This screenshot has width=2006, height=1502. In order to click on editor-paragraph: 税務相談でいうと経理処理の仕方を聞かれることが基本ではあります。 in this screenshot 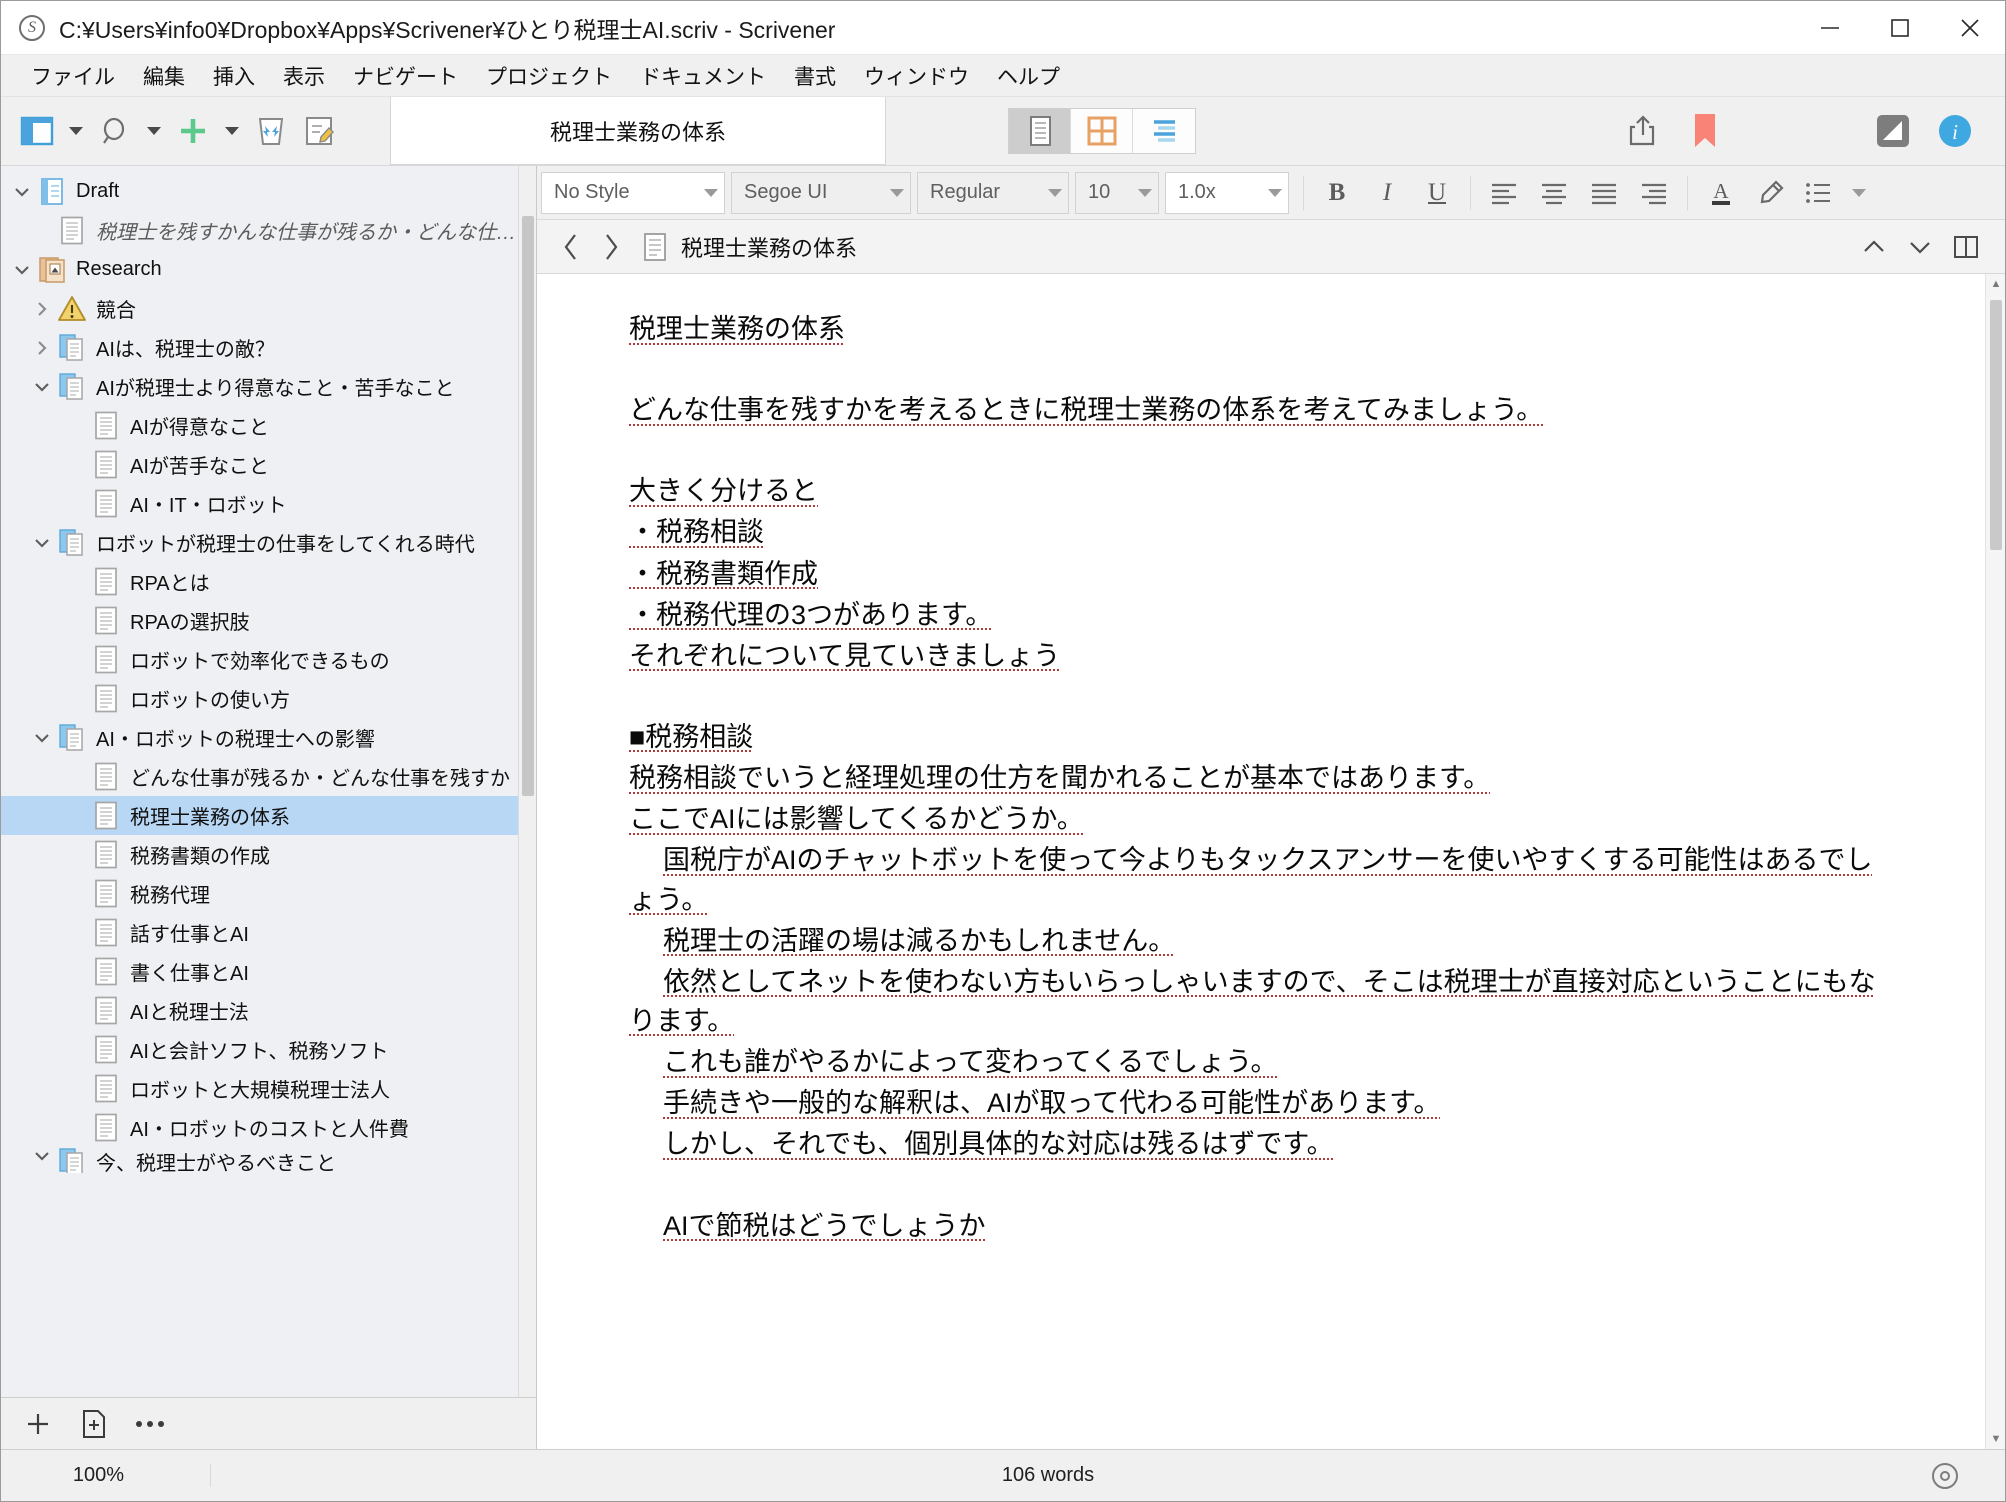, I will do `click(1060, 778)`.